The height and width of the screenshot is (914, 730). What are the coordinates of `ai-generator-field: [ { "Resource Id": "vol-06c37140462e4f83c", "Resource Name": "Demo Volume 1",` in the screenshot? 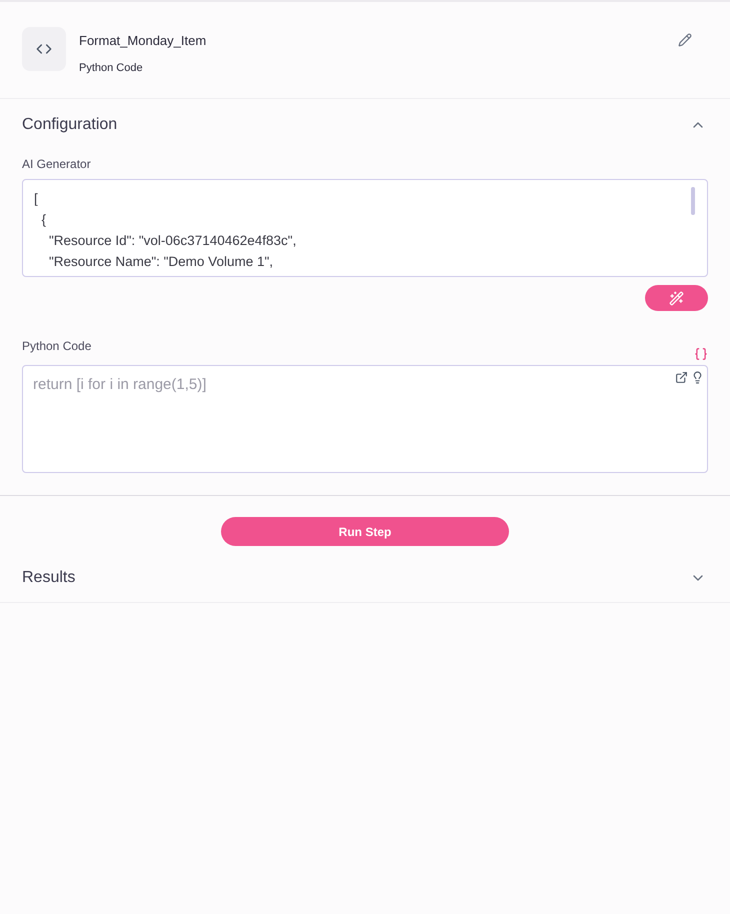 It's located at (365, 228).